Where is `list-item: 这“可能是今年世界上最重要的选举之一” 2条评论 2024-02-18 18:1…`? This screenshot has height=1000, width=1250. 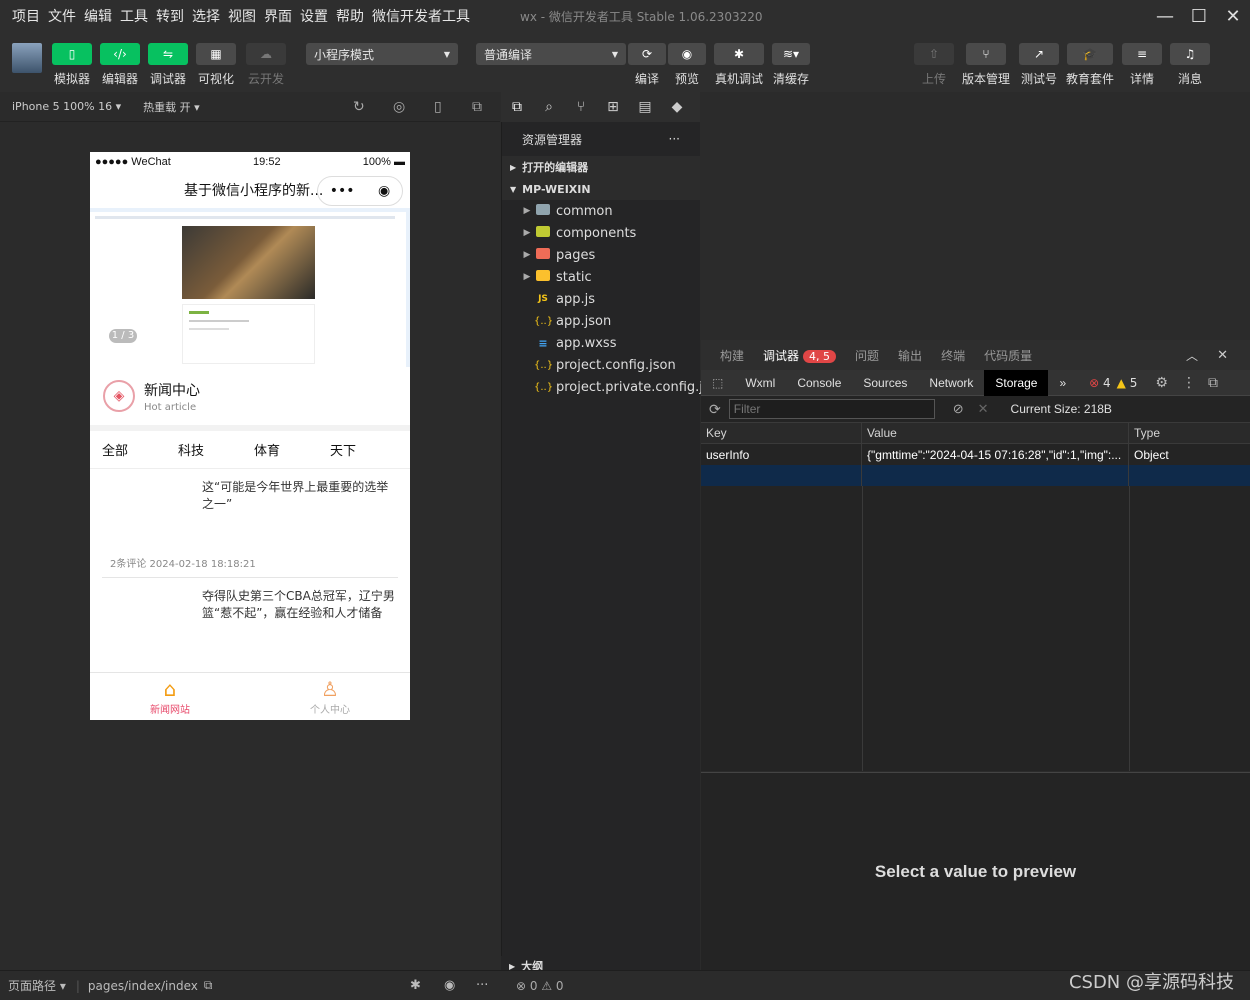
list-item: 这“可能是今年世界上最重要的选举之一” 2条评论 2024-02-18 18:1… is located at coordinates (250, 523).